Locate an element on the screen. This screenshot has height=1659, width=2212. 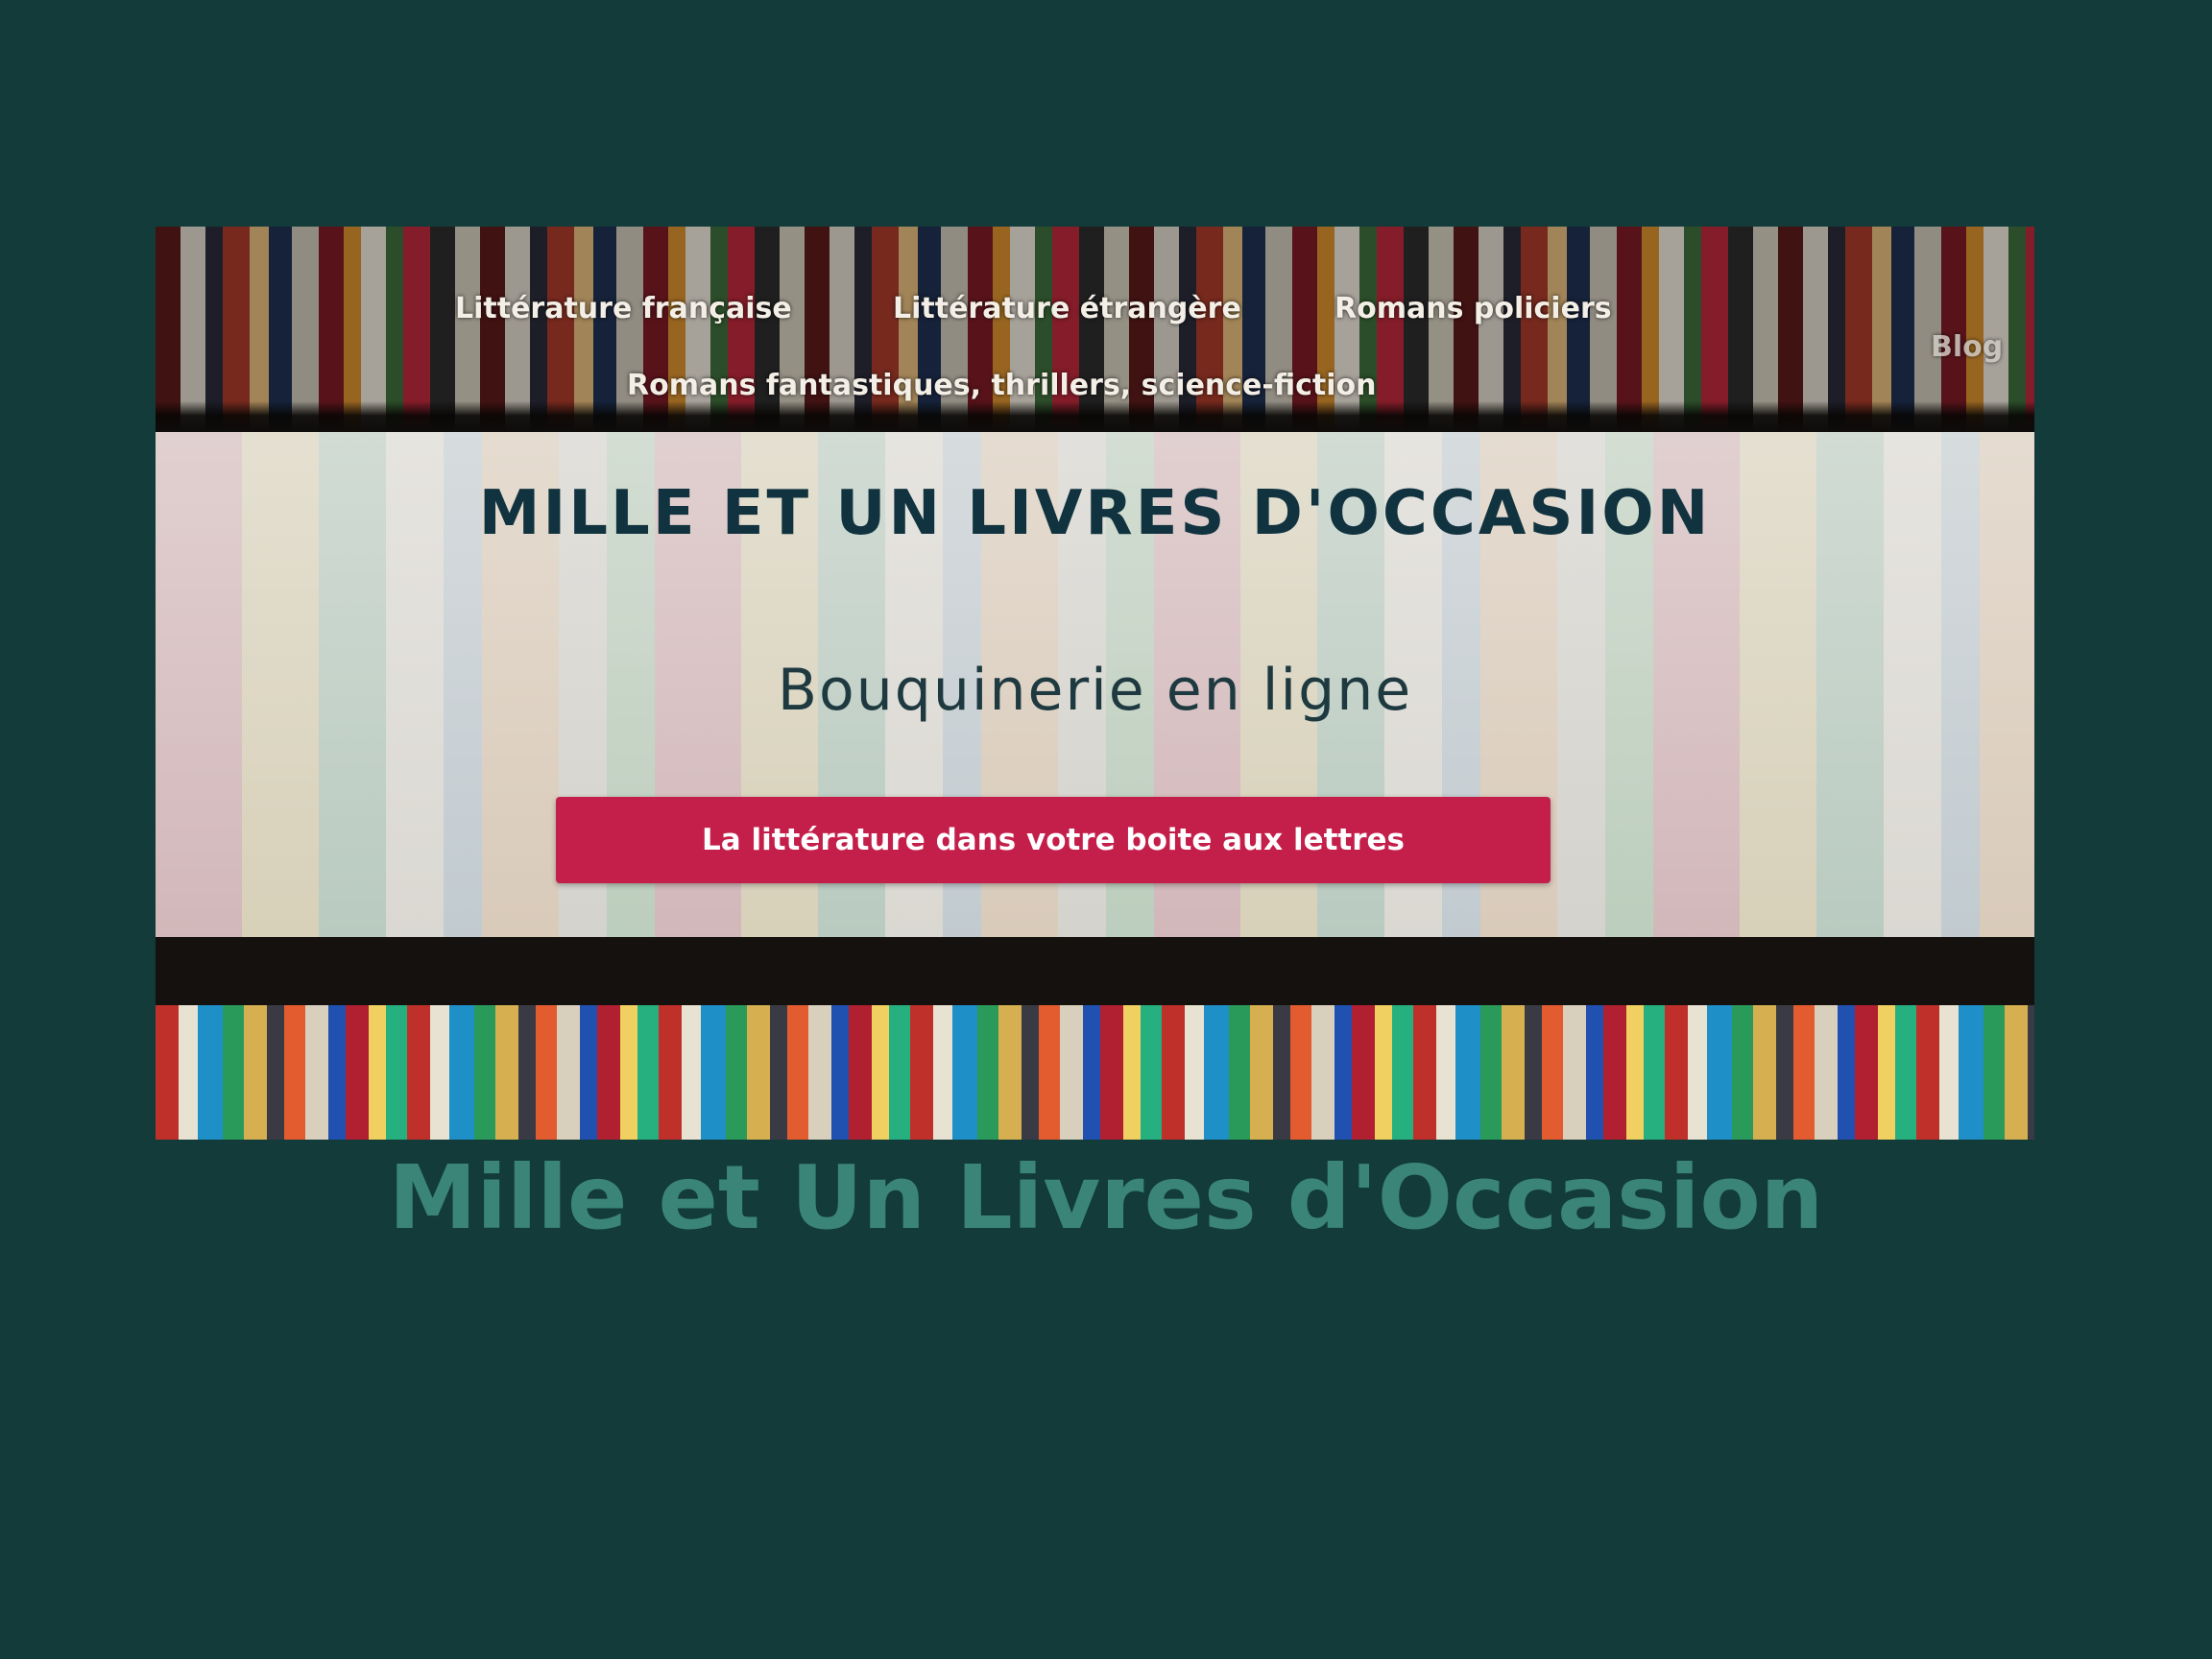
nav-link-litterature-etrangere: Littérature étrangère is located at coordinates (1067, 308).